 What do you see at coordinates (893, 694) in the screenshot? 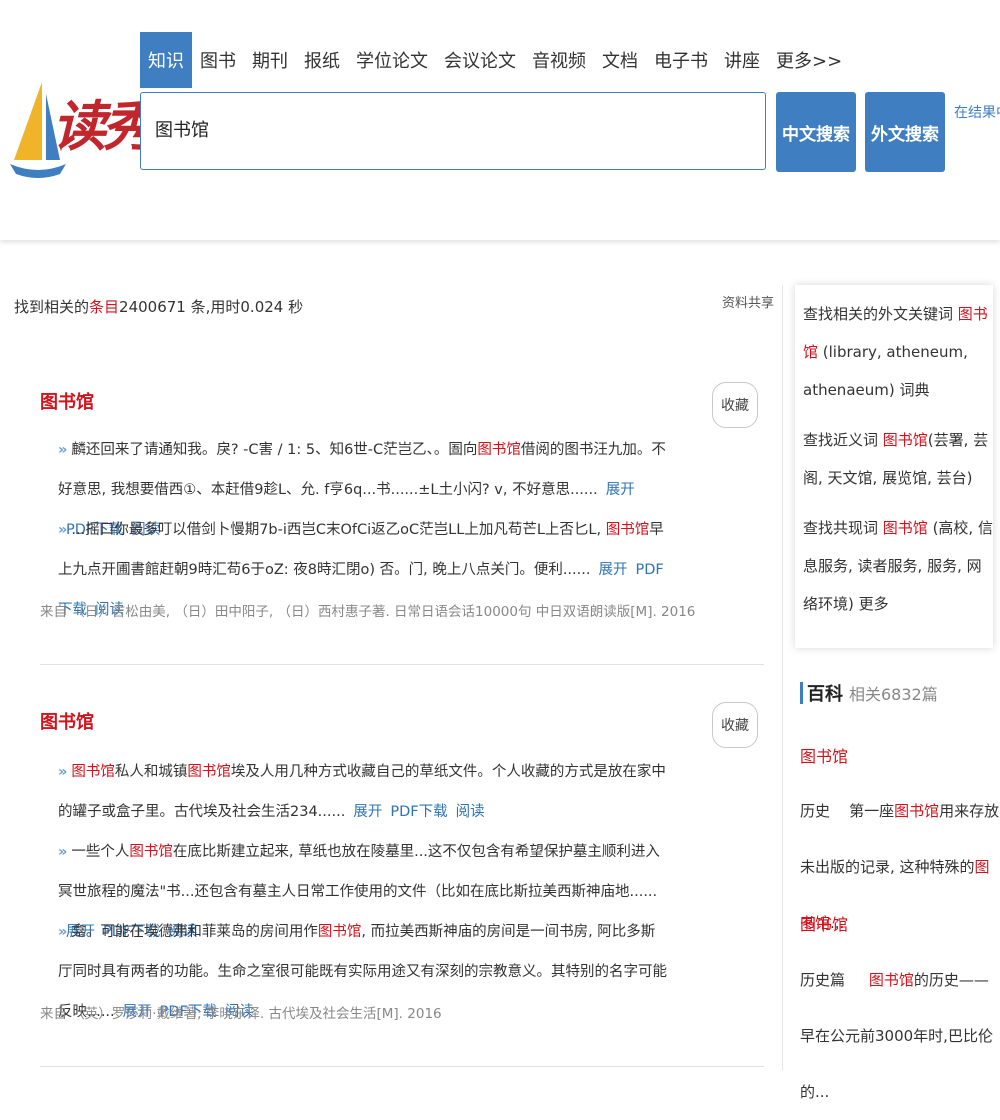
I see `baike-count: 相关6832篇` at bounding box center [893, 694].